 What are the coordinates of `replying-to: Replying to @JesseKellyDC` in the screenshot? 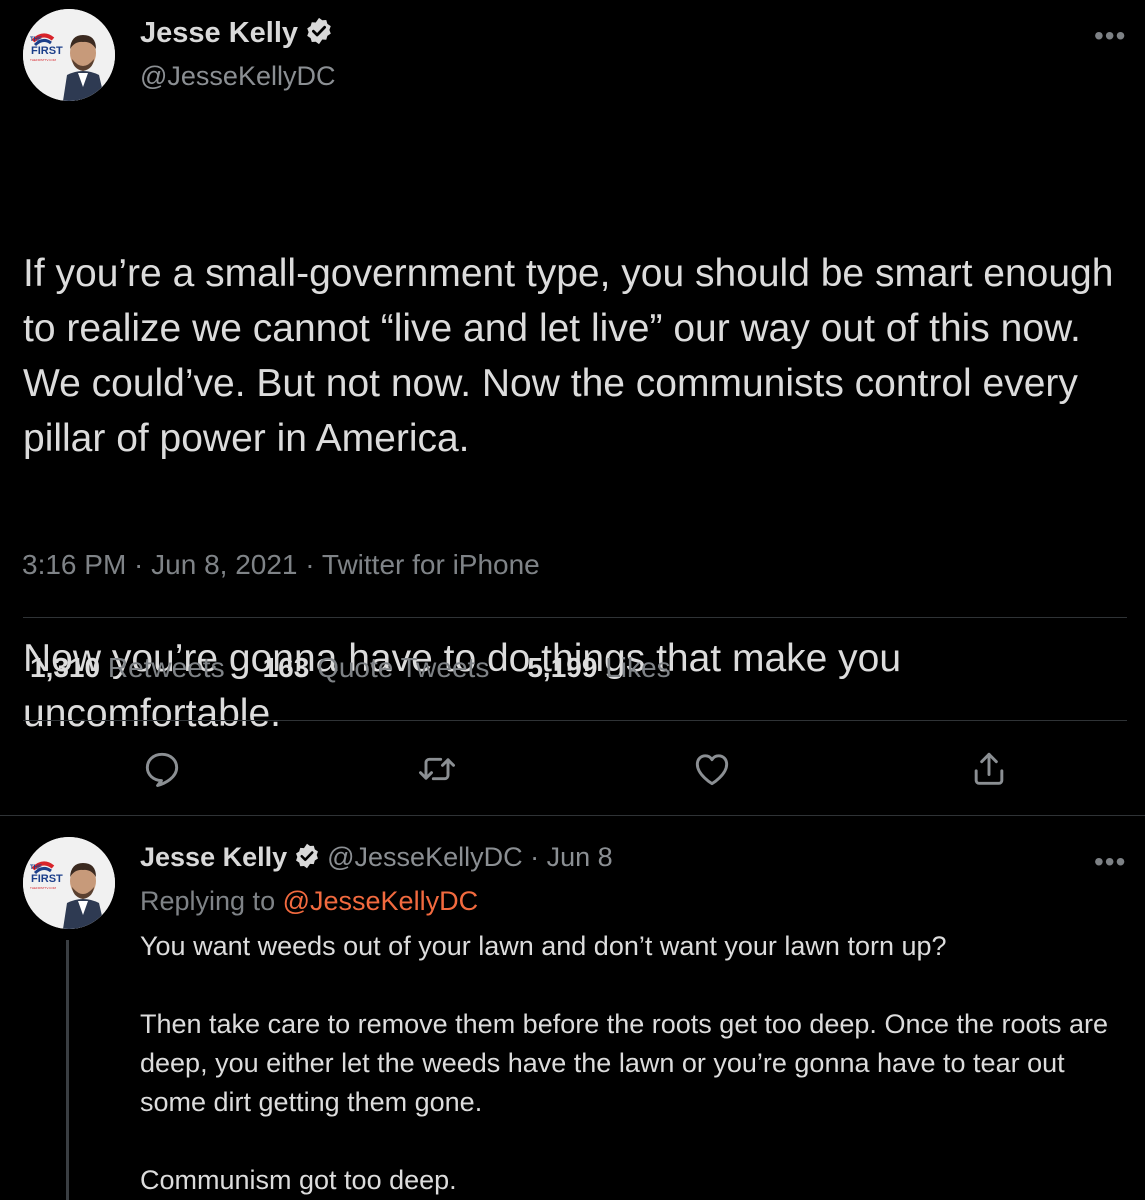 It's located at (309, 901).